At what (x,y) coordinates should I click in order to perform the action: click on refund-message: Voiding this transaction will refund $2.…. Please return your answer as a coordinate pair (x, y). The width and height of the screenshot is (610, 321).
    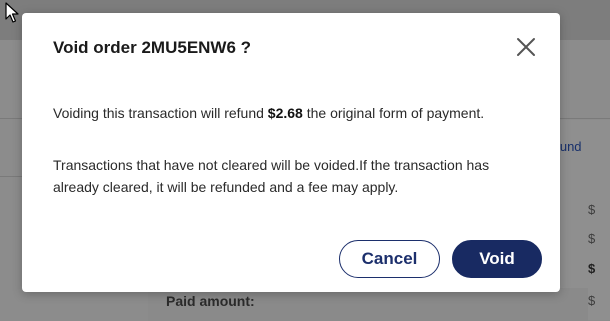
    Looking at the image, I should click on (293, 113).